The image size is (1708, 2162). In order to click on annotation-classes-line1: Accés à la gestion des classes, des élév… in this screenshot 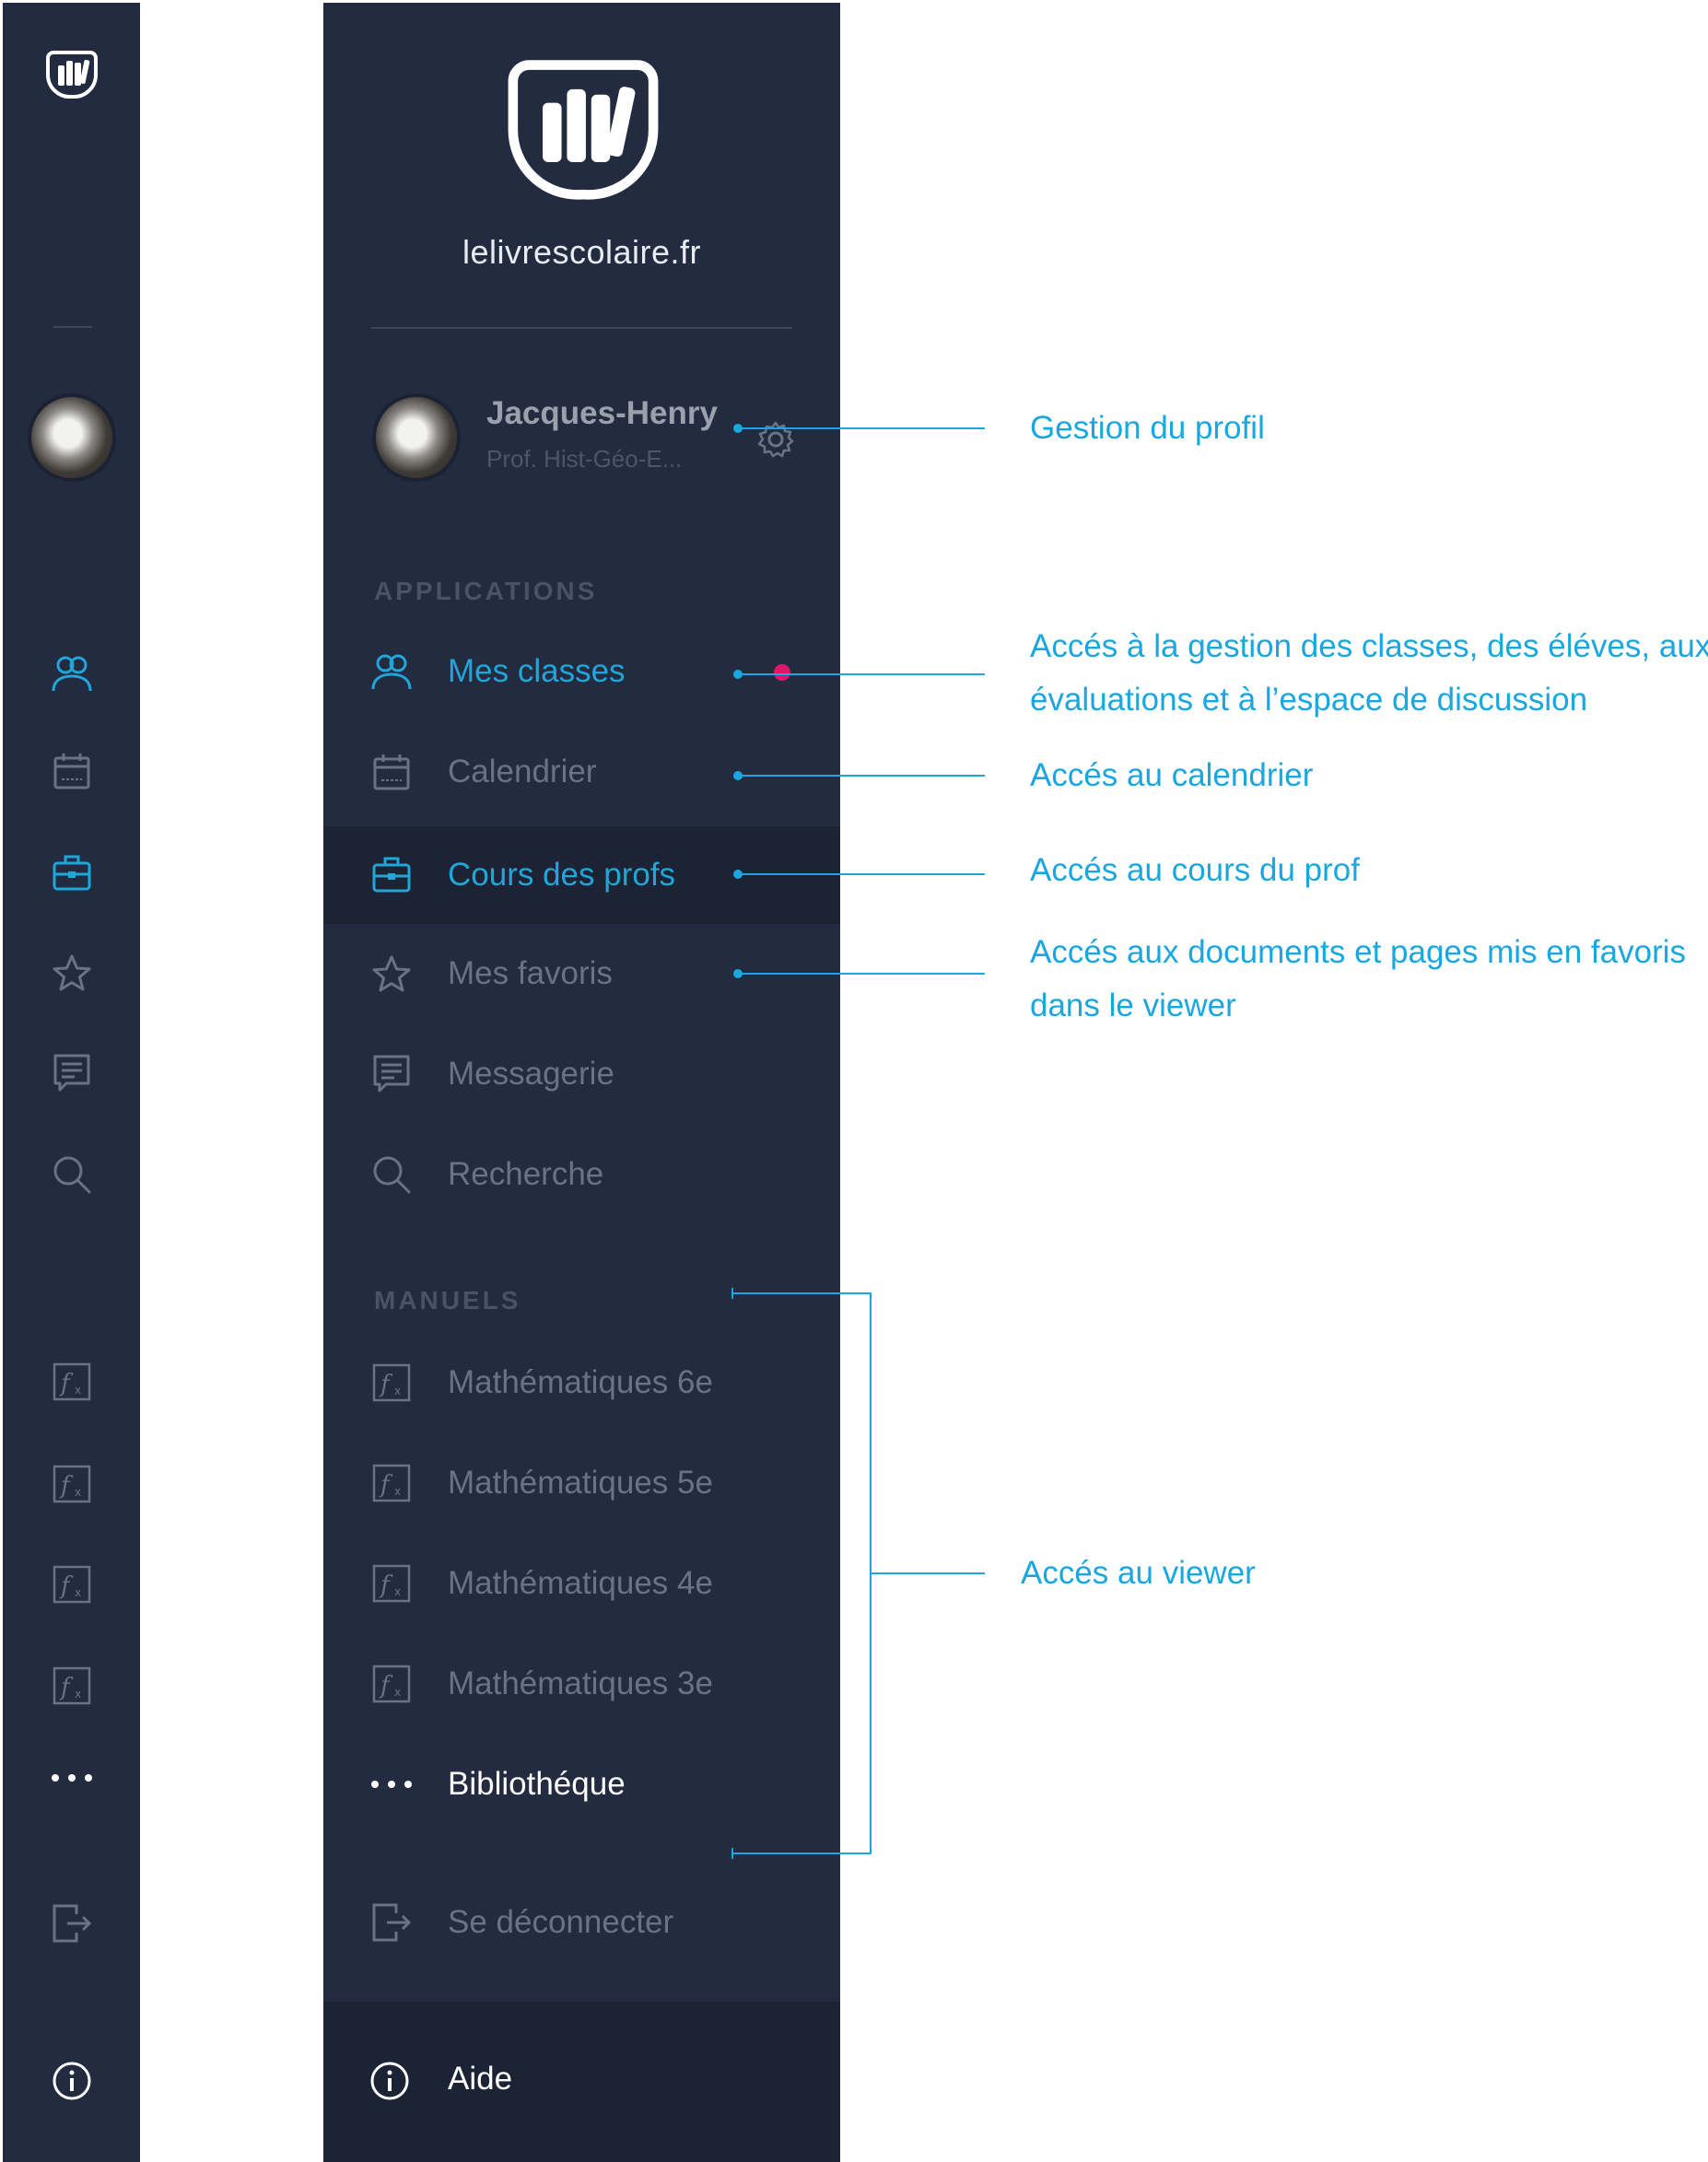, I will do `click(1369, 646)`.